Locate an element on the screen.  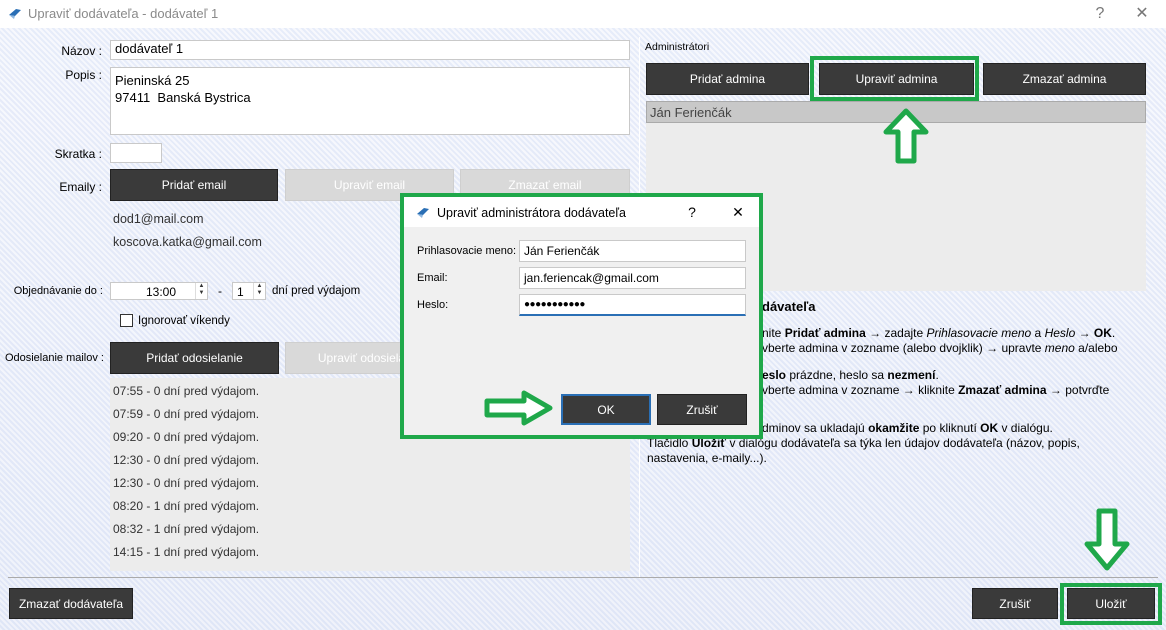
close-icon: ✕ is located at coordinates (1142, 14).